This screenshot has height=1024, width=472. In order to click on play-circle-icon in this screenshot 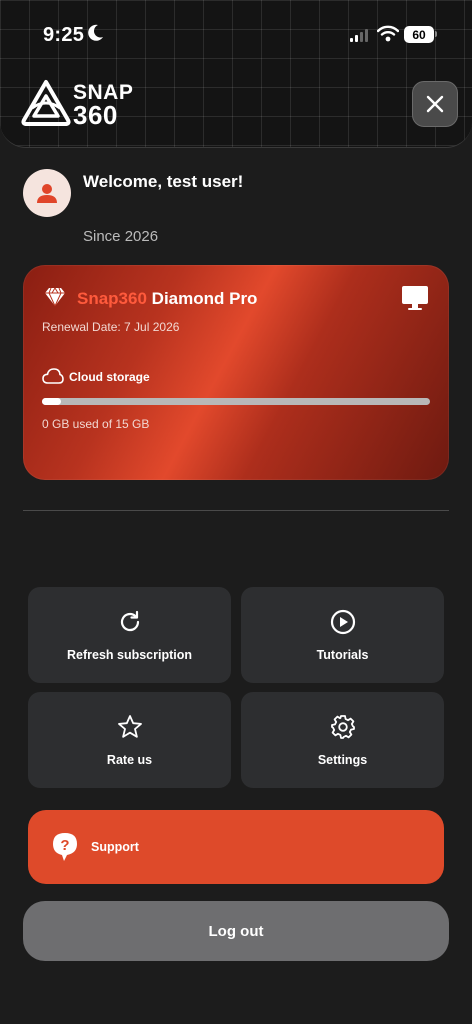, I will do `click(343, 622)`.